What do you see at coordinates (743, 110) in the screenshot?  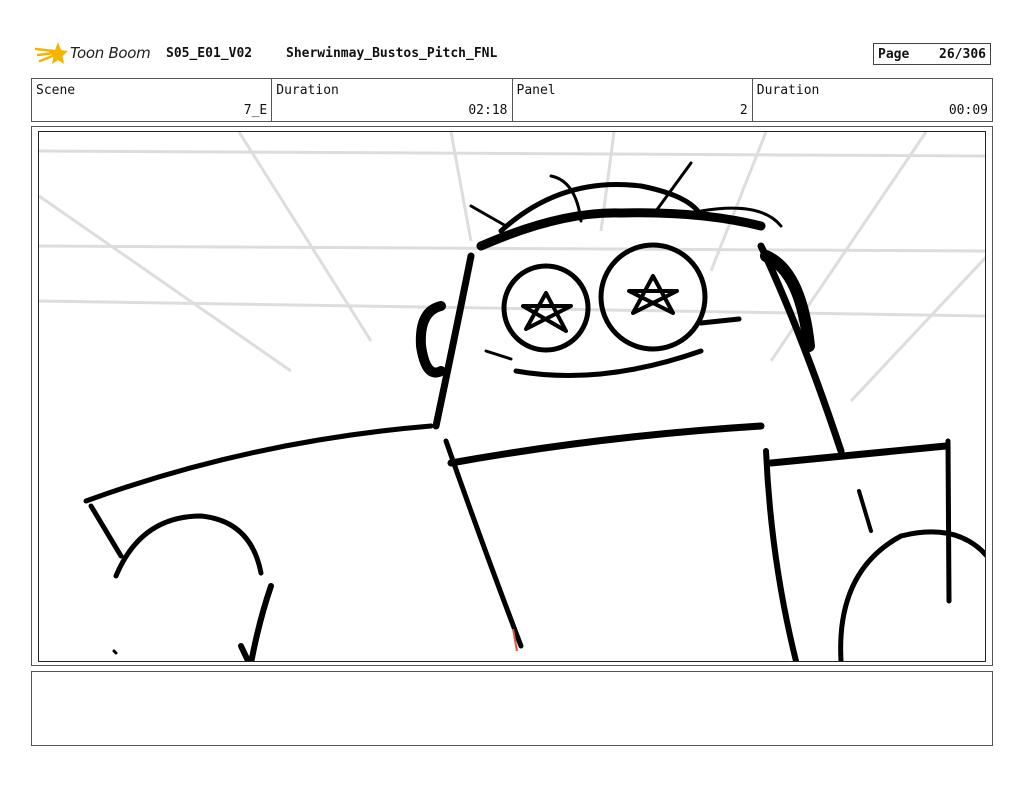 I see `panel-value: 2` at bounding box center [743, 110].